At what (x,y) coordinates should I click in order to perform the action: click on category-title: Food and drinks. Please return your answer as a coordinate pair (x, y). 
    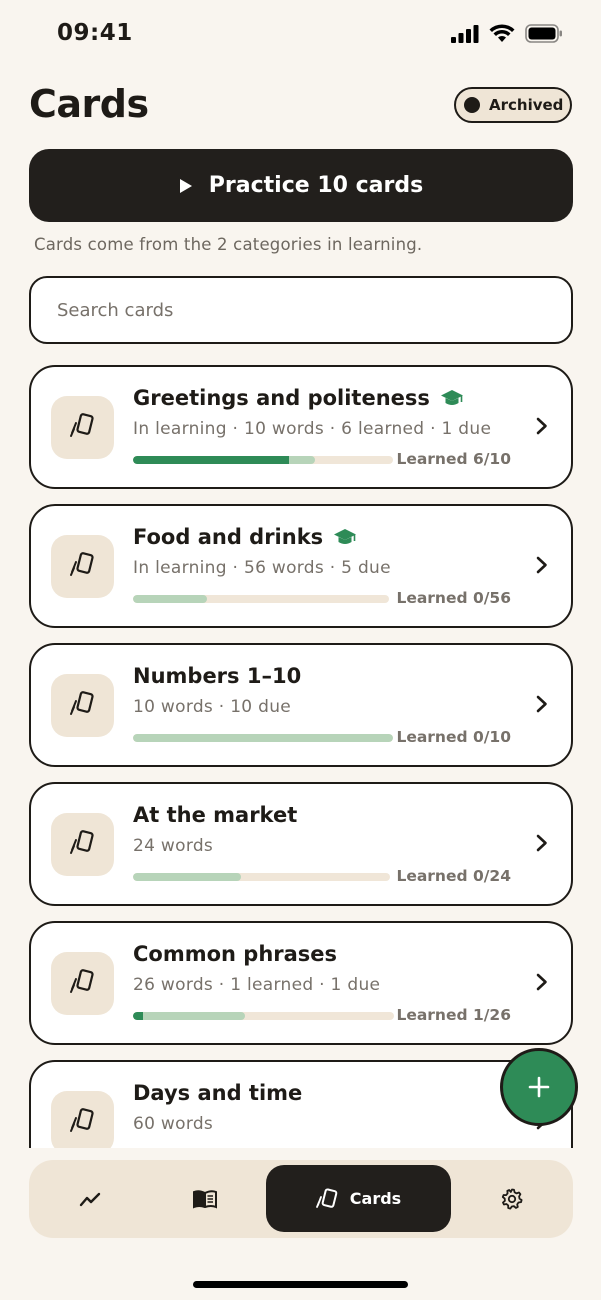
    Looking at the image, I should click on (245, 537).